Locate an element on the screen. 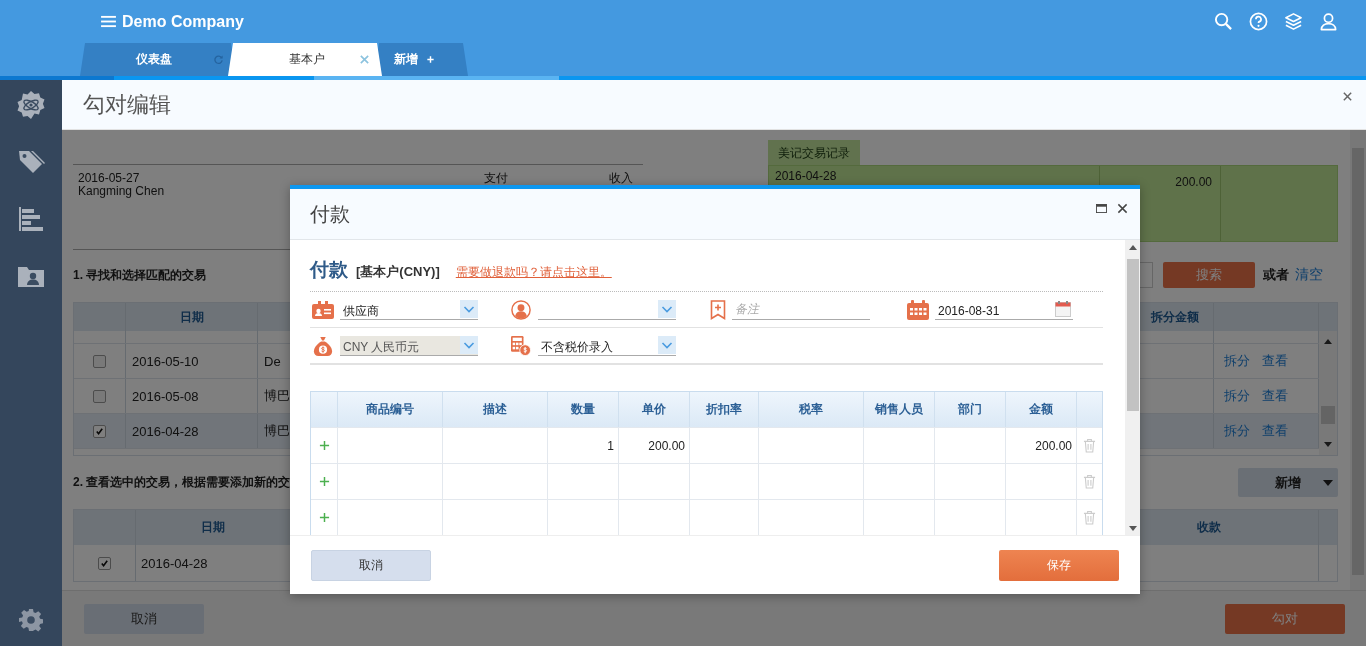 The width and height of the screenshot is (1366, 646). select-field: 不含税价录入 is located at coordinates (607, 345).